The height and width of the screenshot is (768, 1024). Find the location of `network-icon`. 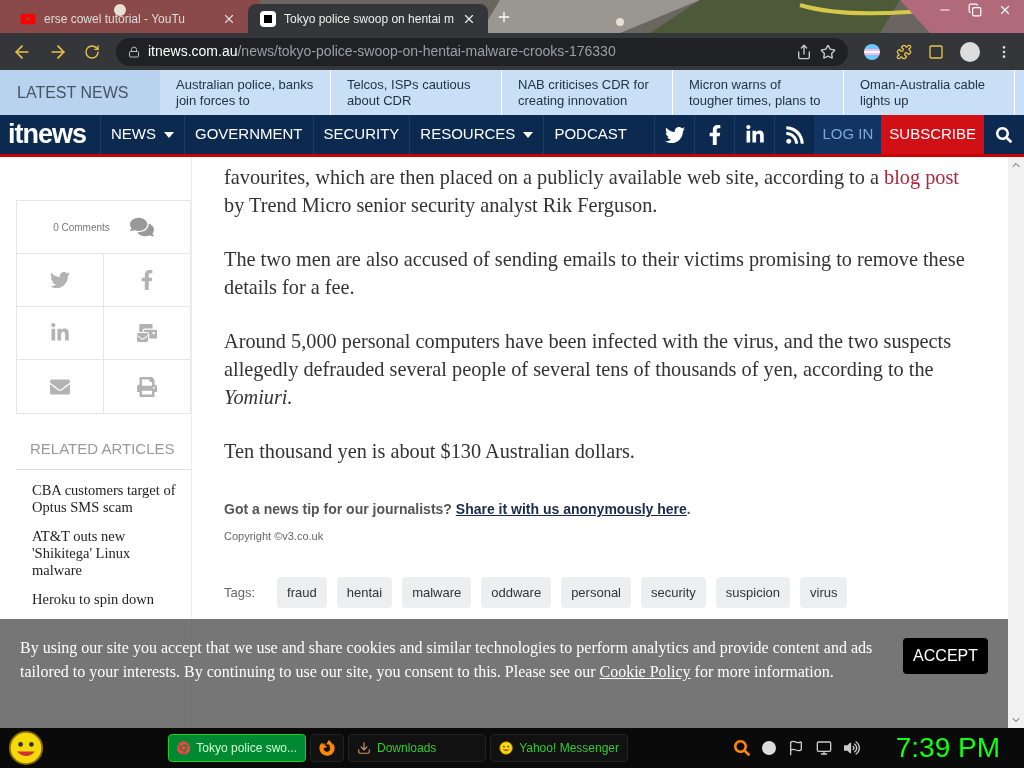

network-icon is located at coordinates (823, 748).